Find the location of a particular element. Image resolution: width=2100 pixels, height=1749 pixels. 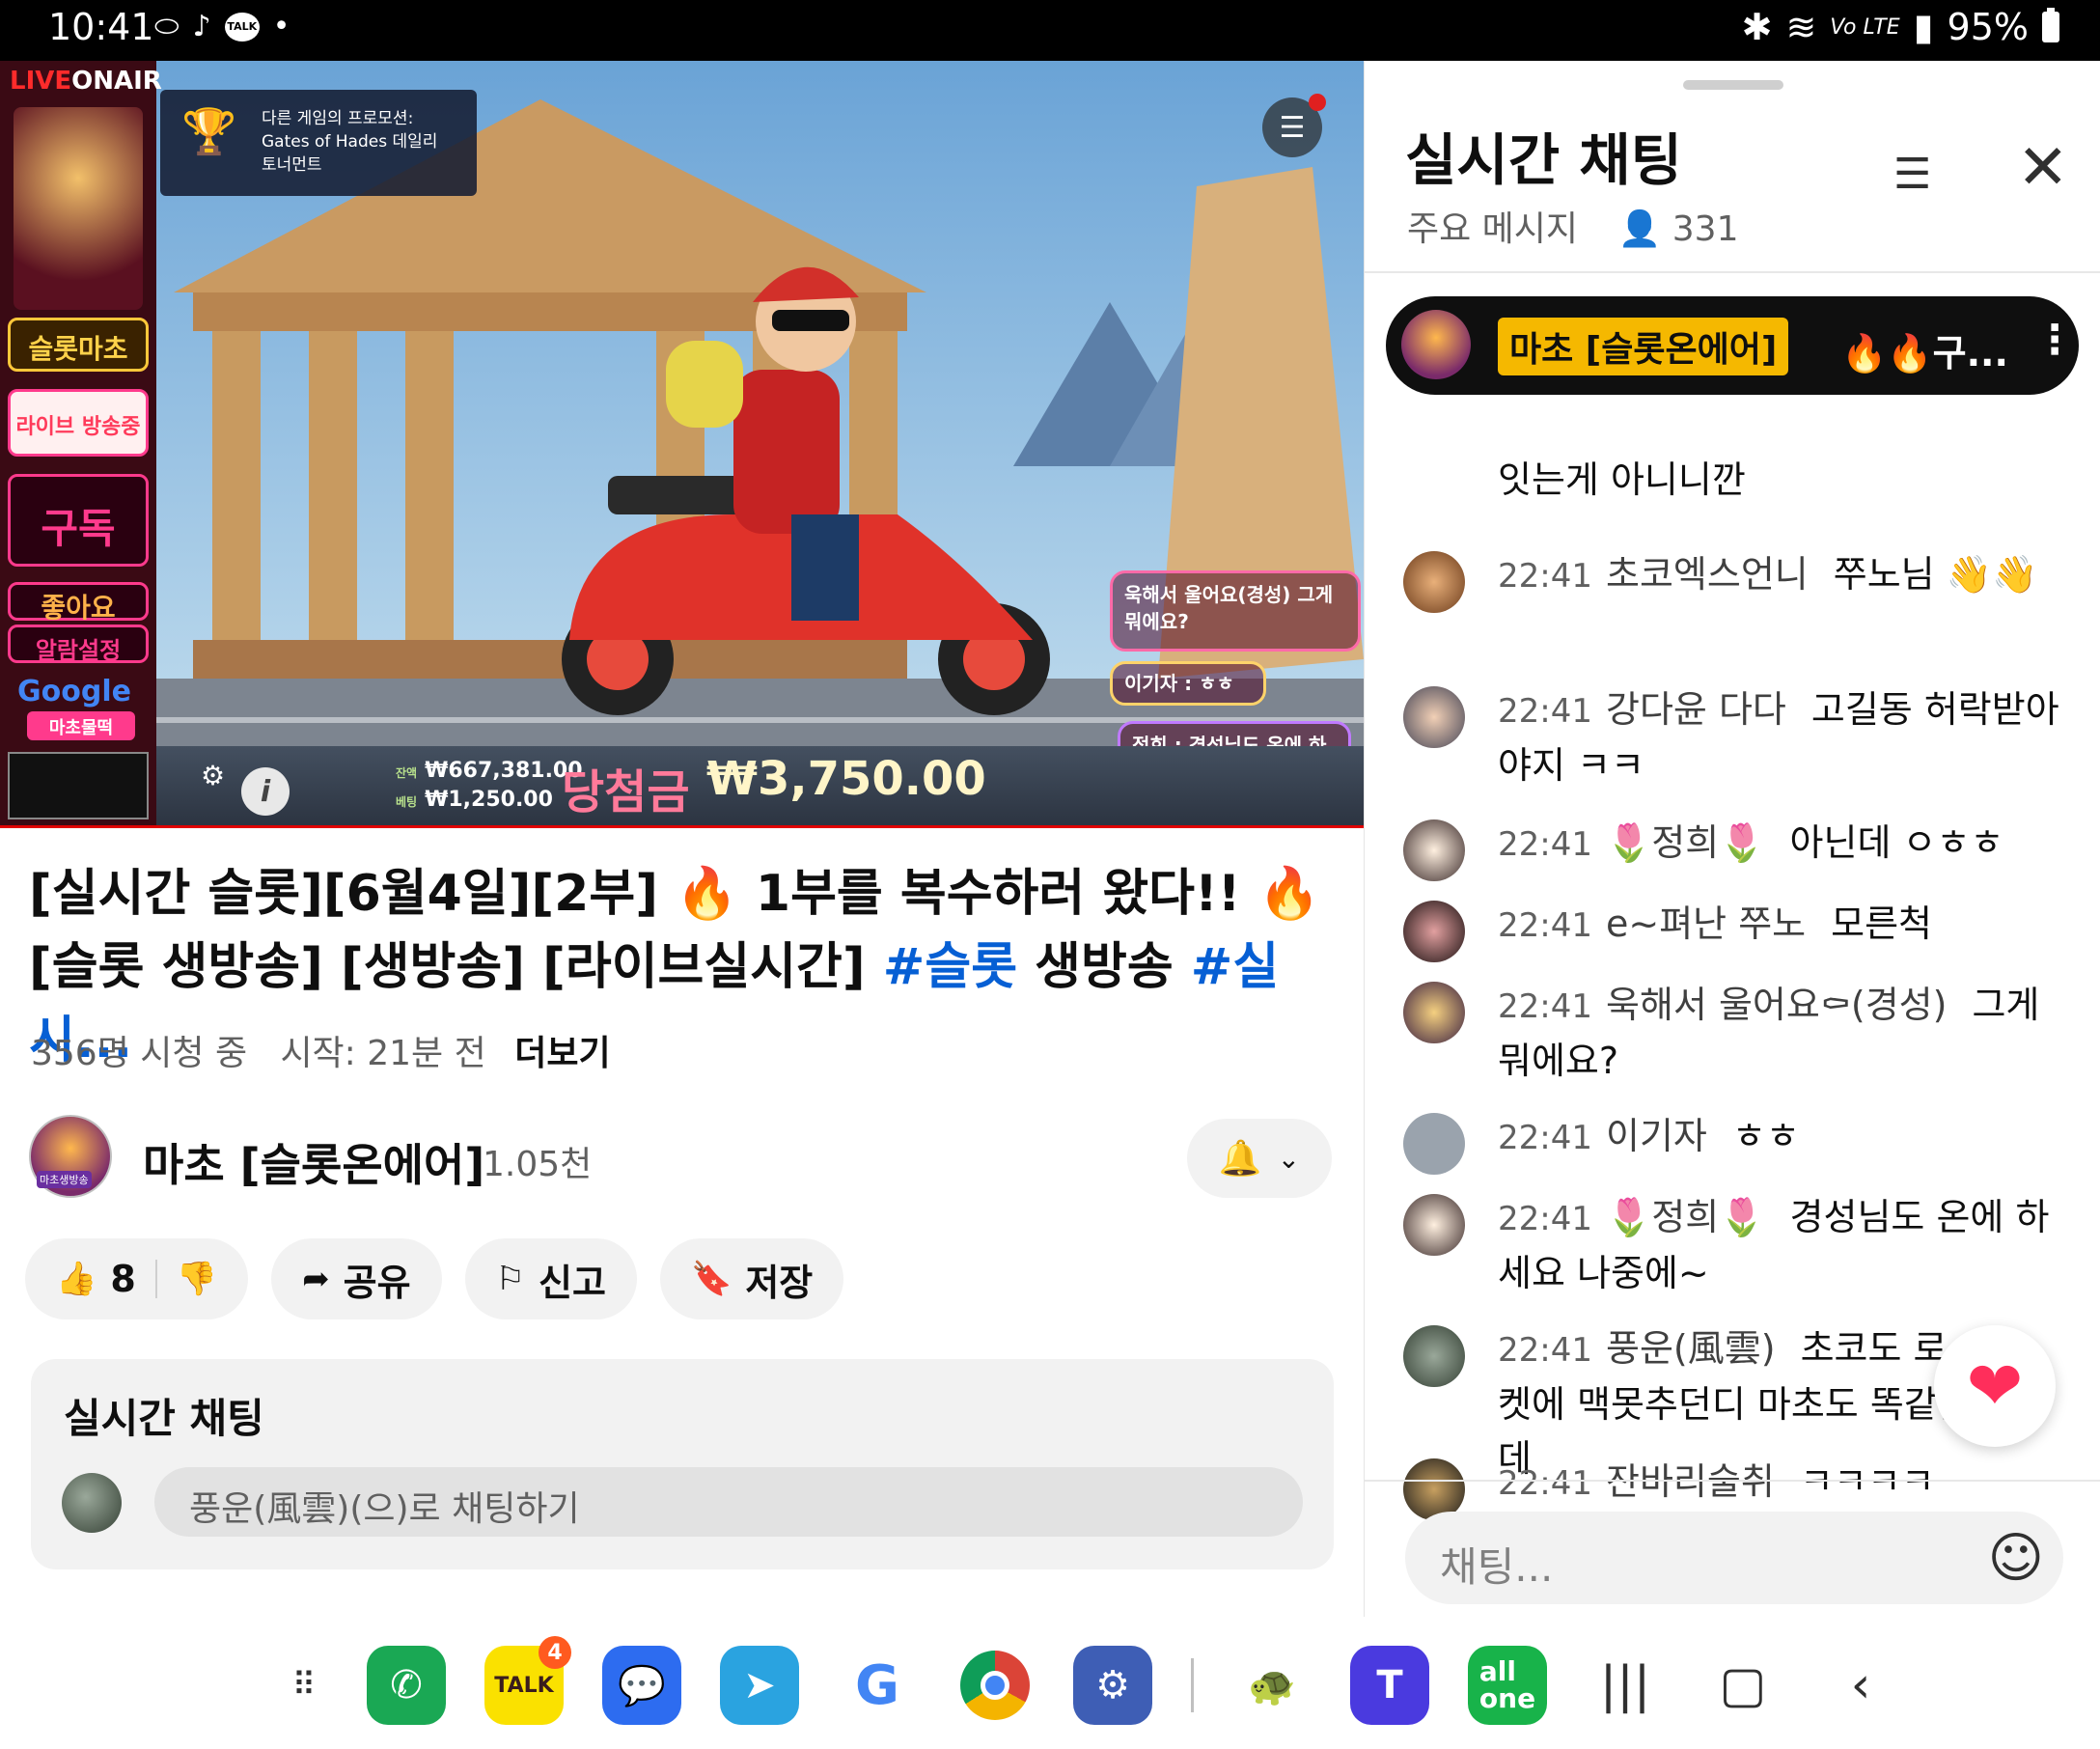

hashtag-link: #슬롯 is located at coordinates (950, 967).